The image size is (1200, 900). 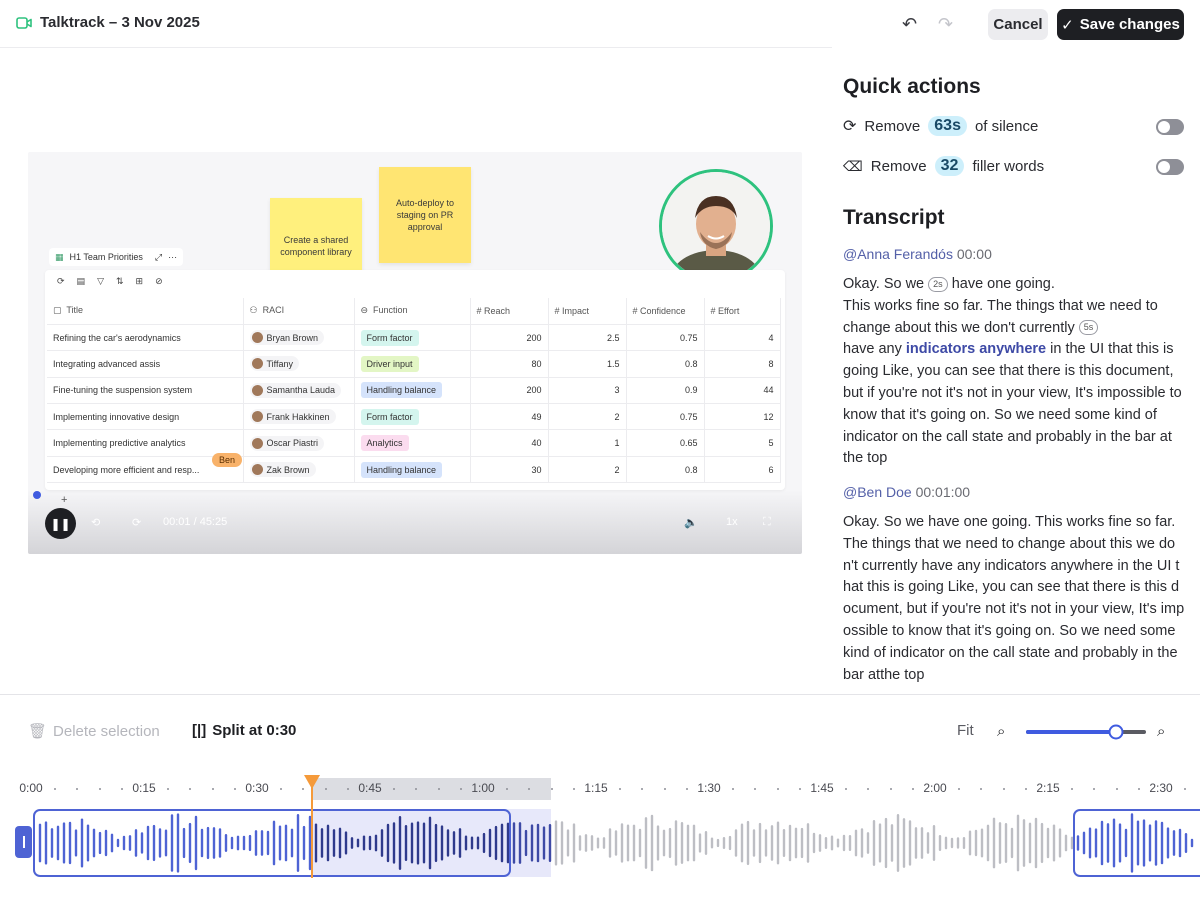 I want to click on volume-icon: 🔈, so click(x=691, y=522).